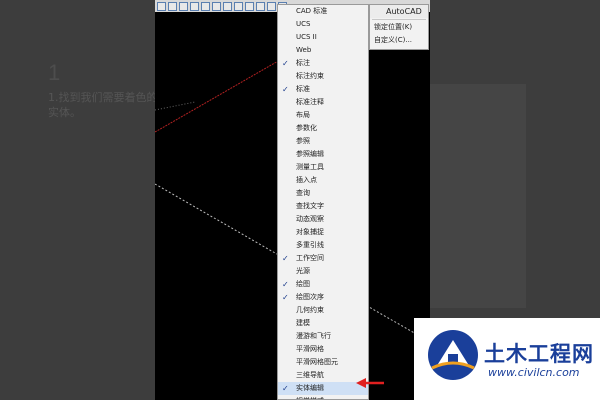 Image resolution: width=600 pixels, height=400 pixels. What do you see at coordinates (312, 11) in the screenshot?
I see `menu-item-label: CAD 标准` at bounding box center [312, 11].